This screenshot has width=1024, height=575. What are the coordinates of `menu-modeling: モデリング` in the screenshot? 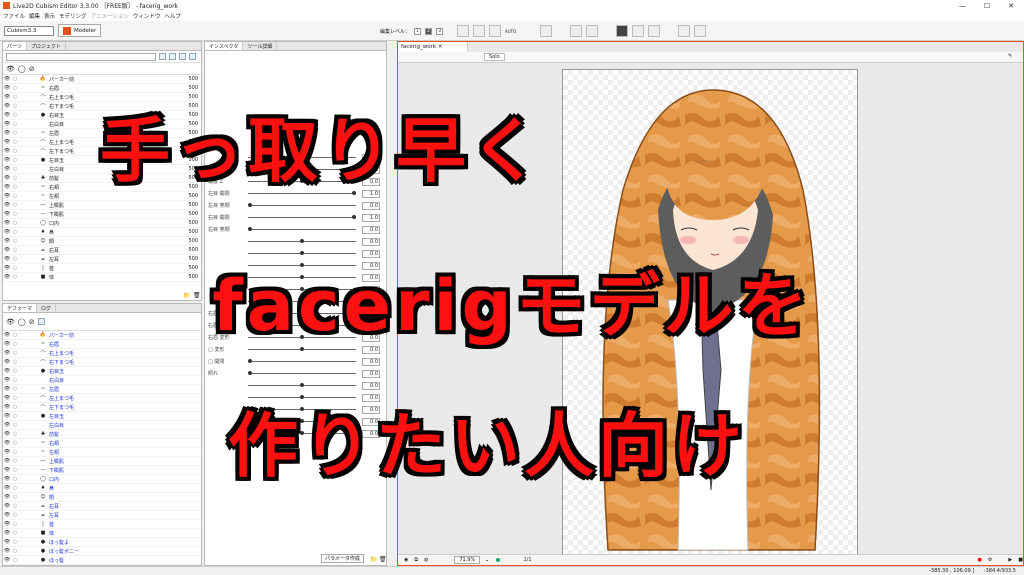 It's located at (73, 16).